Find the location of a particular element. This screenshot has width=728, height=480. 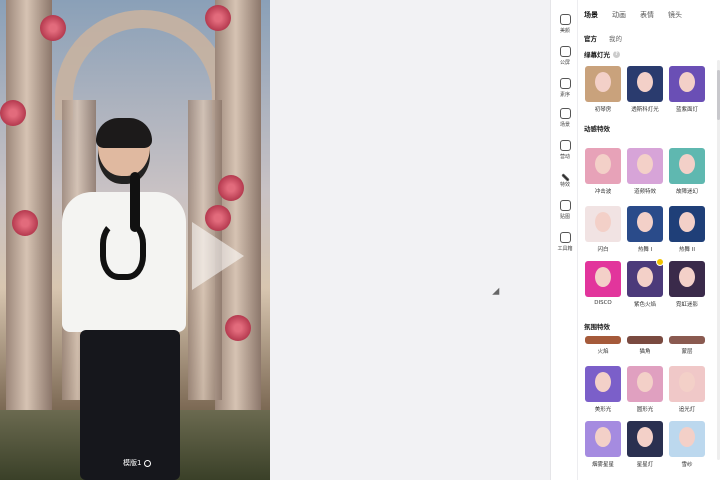

presenter is located at coordinates (125, 299).